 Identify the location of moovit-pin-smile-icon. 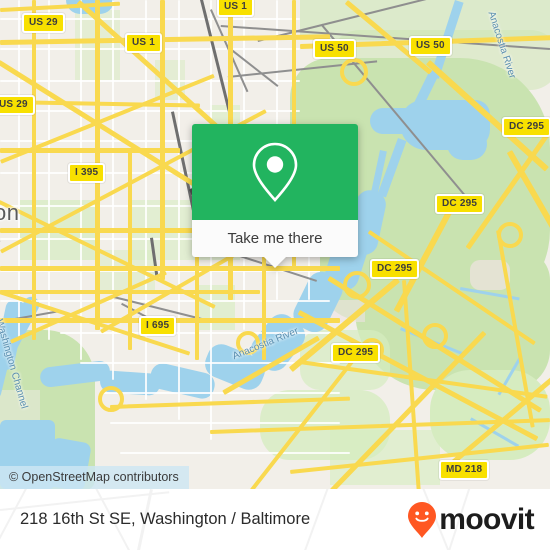
(422, 519).